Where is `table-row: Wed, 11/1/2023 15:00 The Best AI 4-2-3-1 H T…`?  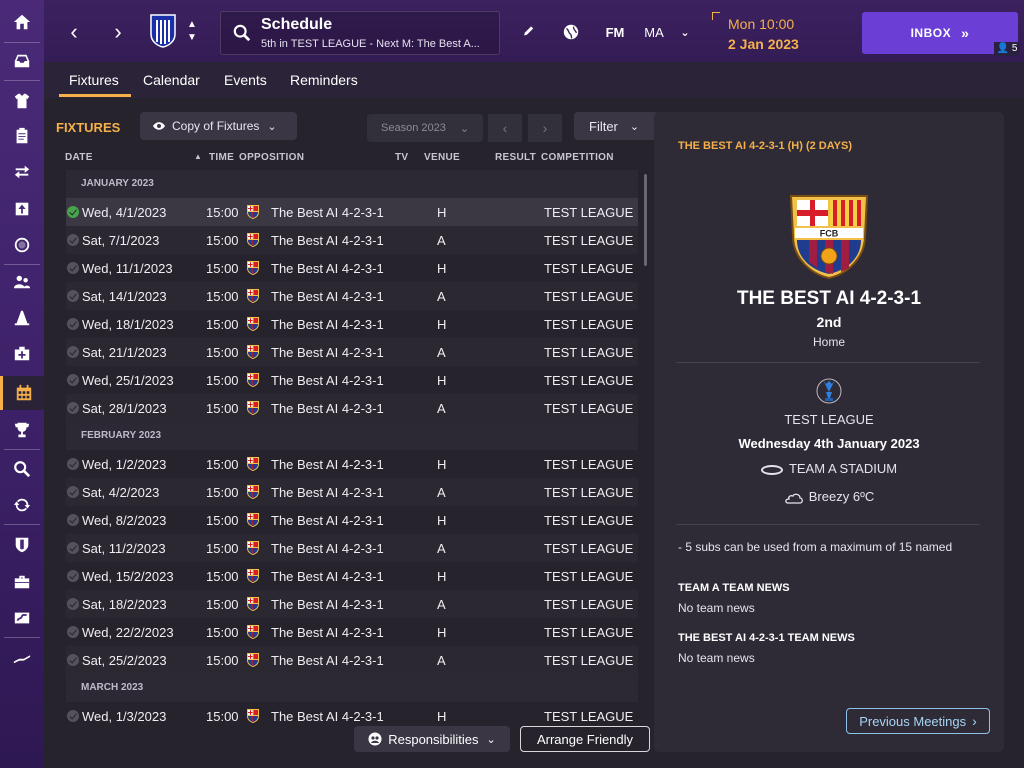 table-row: Wed, 11/1/2023 15:00 The Best AI 4-2-3-1 H T… is located at coordinates (352, 268).